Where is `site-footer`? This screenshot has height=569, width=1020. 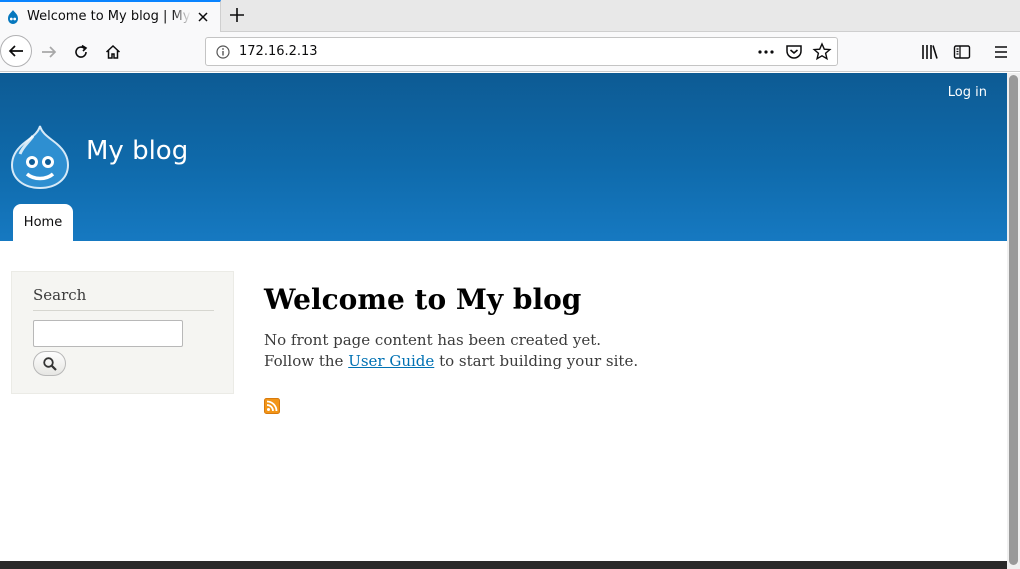
site-footer is located at coordinates (503, 565).